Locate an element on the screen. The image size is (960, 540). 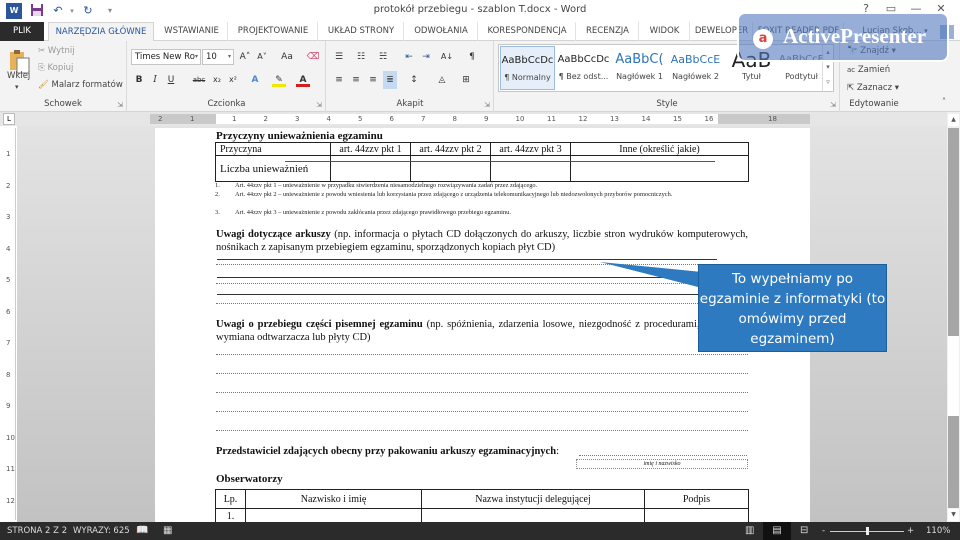
align-center-icon: ≡ is located at coordinates (356, 80).